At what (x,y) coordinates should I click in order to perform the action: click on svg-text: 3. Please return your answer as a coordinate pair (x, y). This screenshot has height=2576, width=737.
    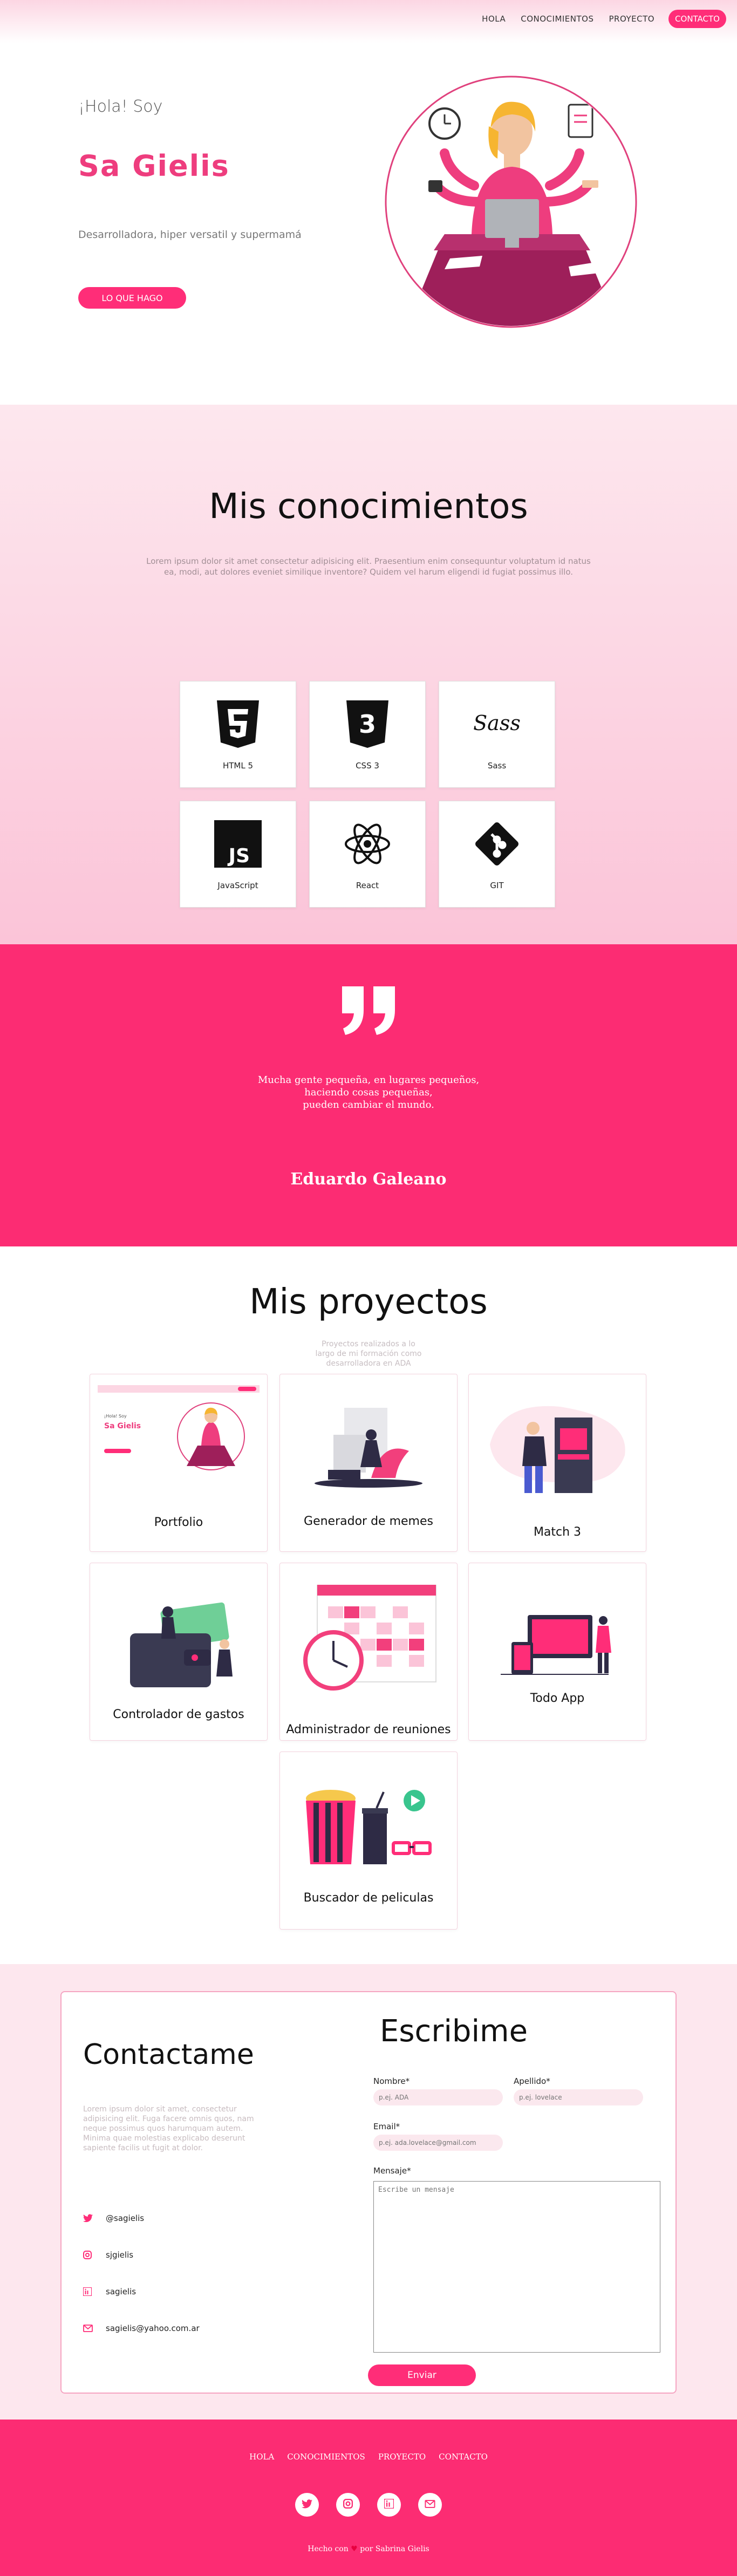
    Looking at the image, I should click on (367, 724).